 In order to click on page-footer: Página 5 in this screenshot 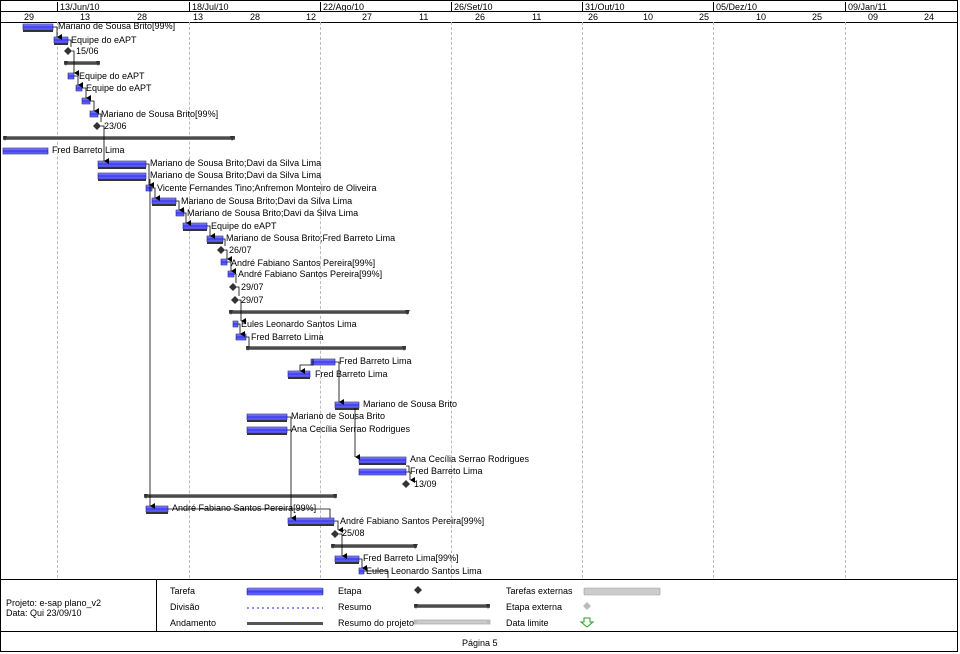, I will do `click(479, 642)`.